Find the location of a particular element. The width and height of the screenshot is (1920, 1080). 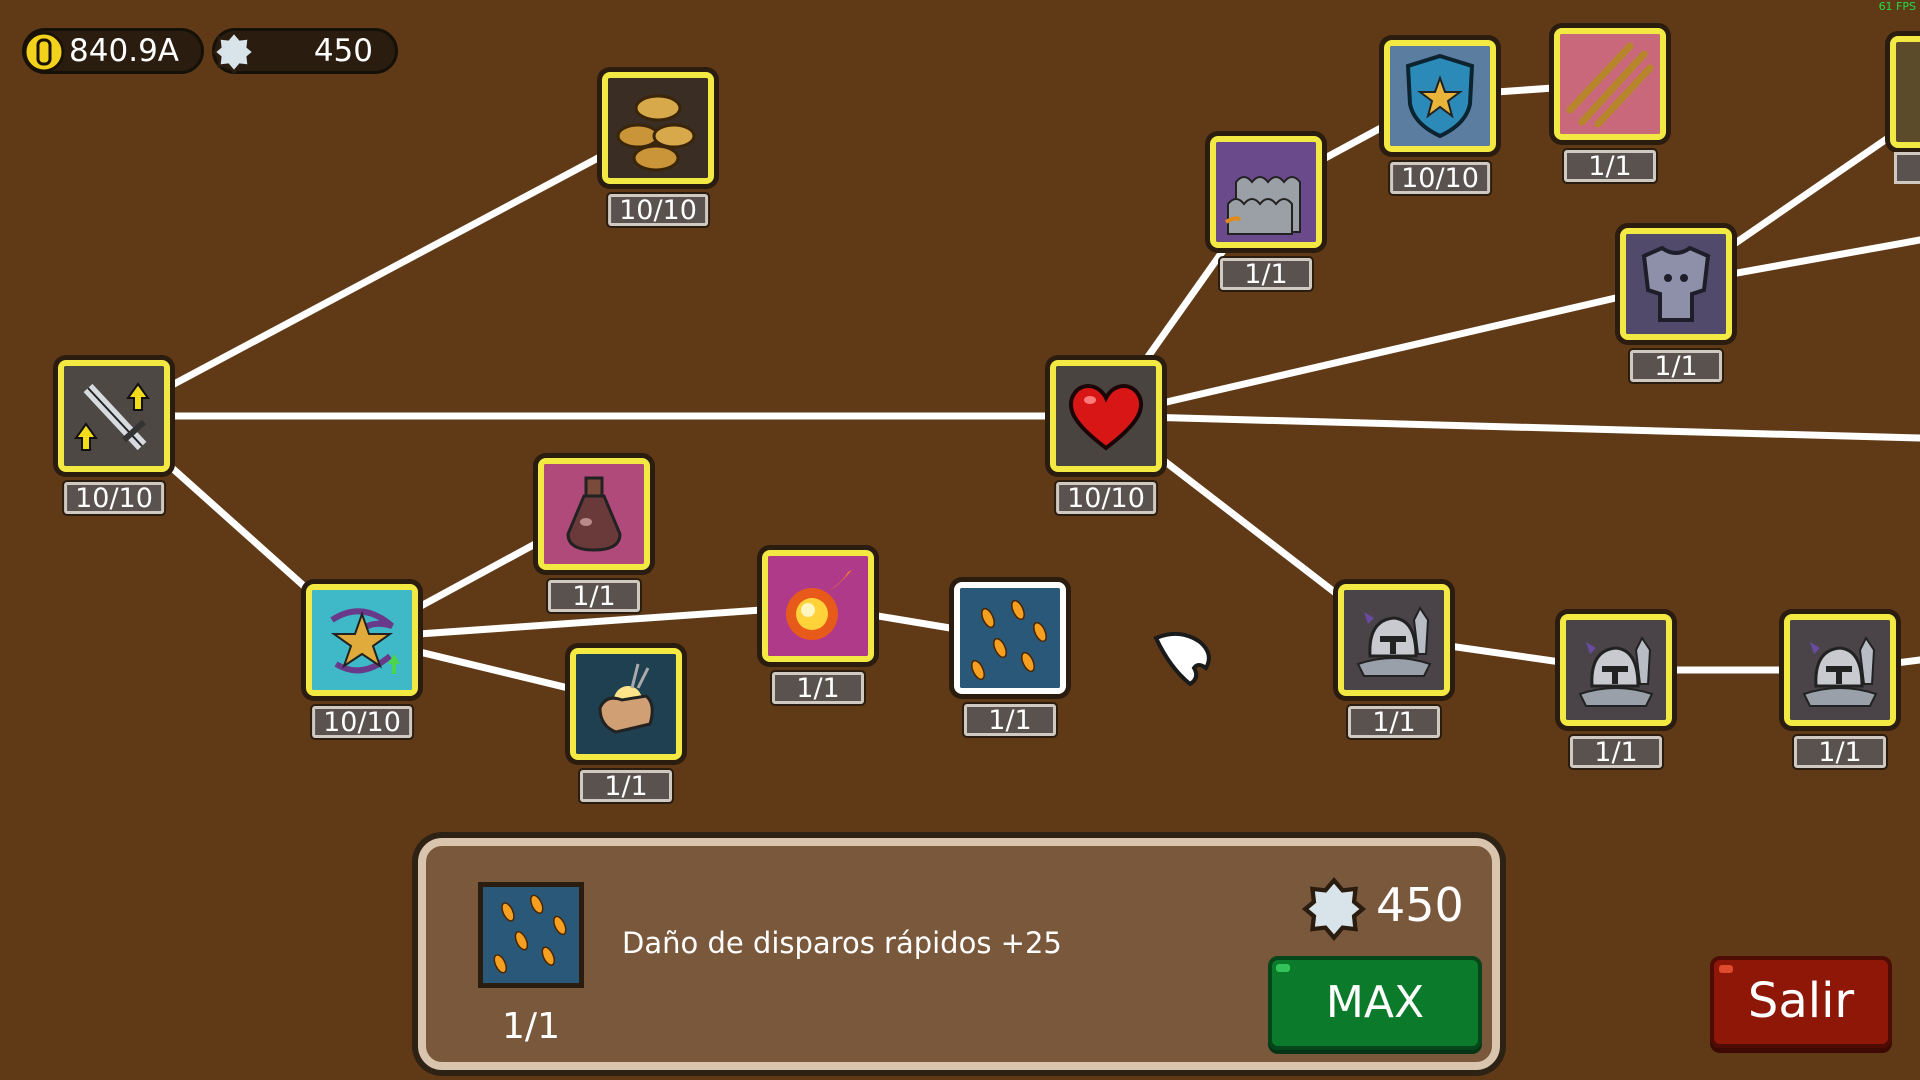

skill-node-armor: 1/1 is located at coordinates (1676, 305).